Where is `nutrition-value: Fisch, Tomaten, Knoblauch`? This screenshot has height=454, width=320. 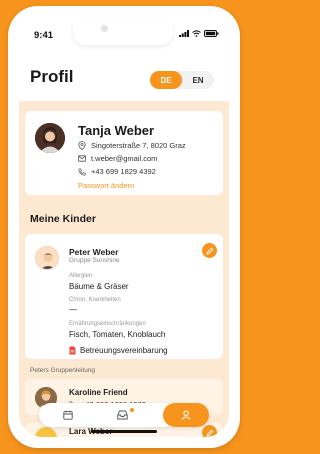
nutrition-value: Fisch, Tomaten, Knoblauch is located at coordinates (117, 334).